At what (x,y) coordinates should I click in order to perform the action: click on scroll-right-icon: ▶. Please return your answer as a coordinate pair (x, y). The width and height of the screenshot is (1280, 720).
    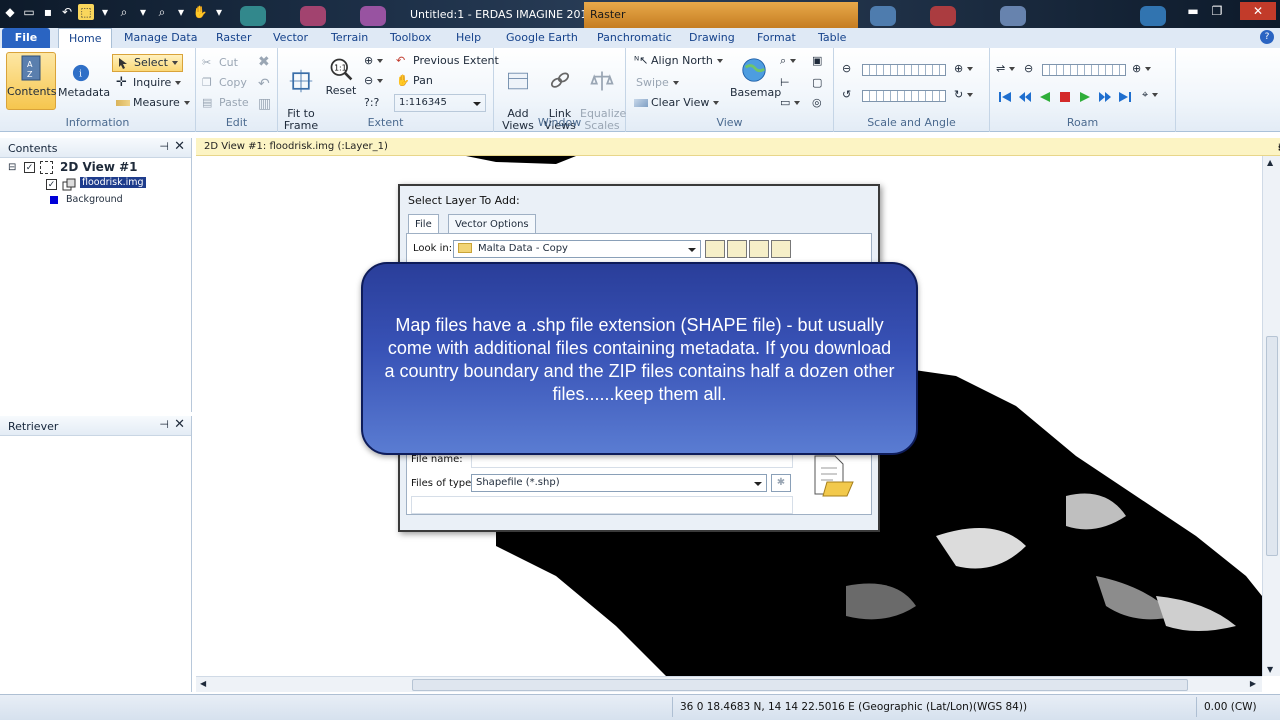
    Looking at the image, I should click on (1253, 683).